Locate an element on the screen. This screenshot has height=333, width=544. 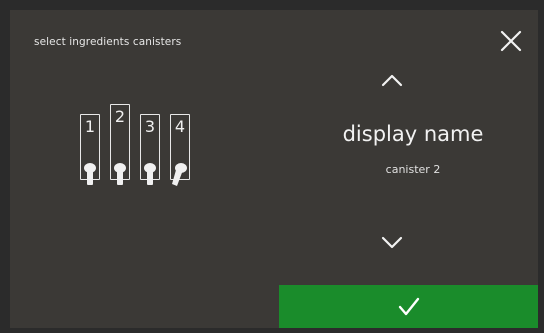
display-name: display name is located at coordinates (413, 134).